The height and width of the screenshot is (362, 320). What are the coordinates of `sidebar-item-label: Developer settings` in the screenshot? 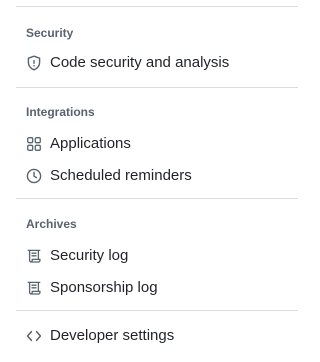 It's located at (112, 335).